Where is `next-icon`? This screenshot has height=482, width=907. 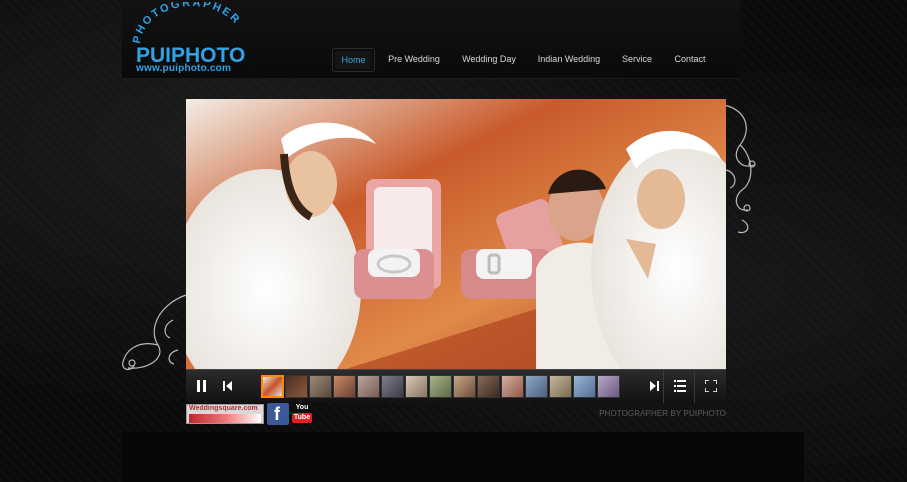 next-icon is located at coordinates (654, 386).